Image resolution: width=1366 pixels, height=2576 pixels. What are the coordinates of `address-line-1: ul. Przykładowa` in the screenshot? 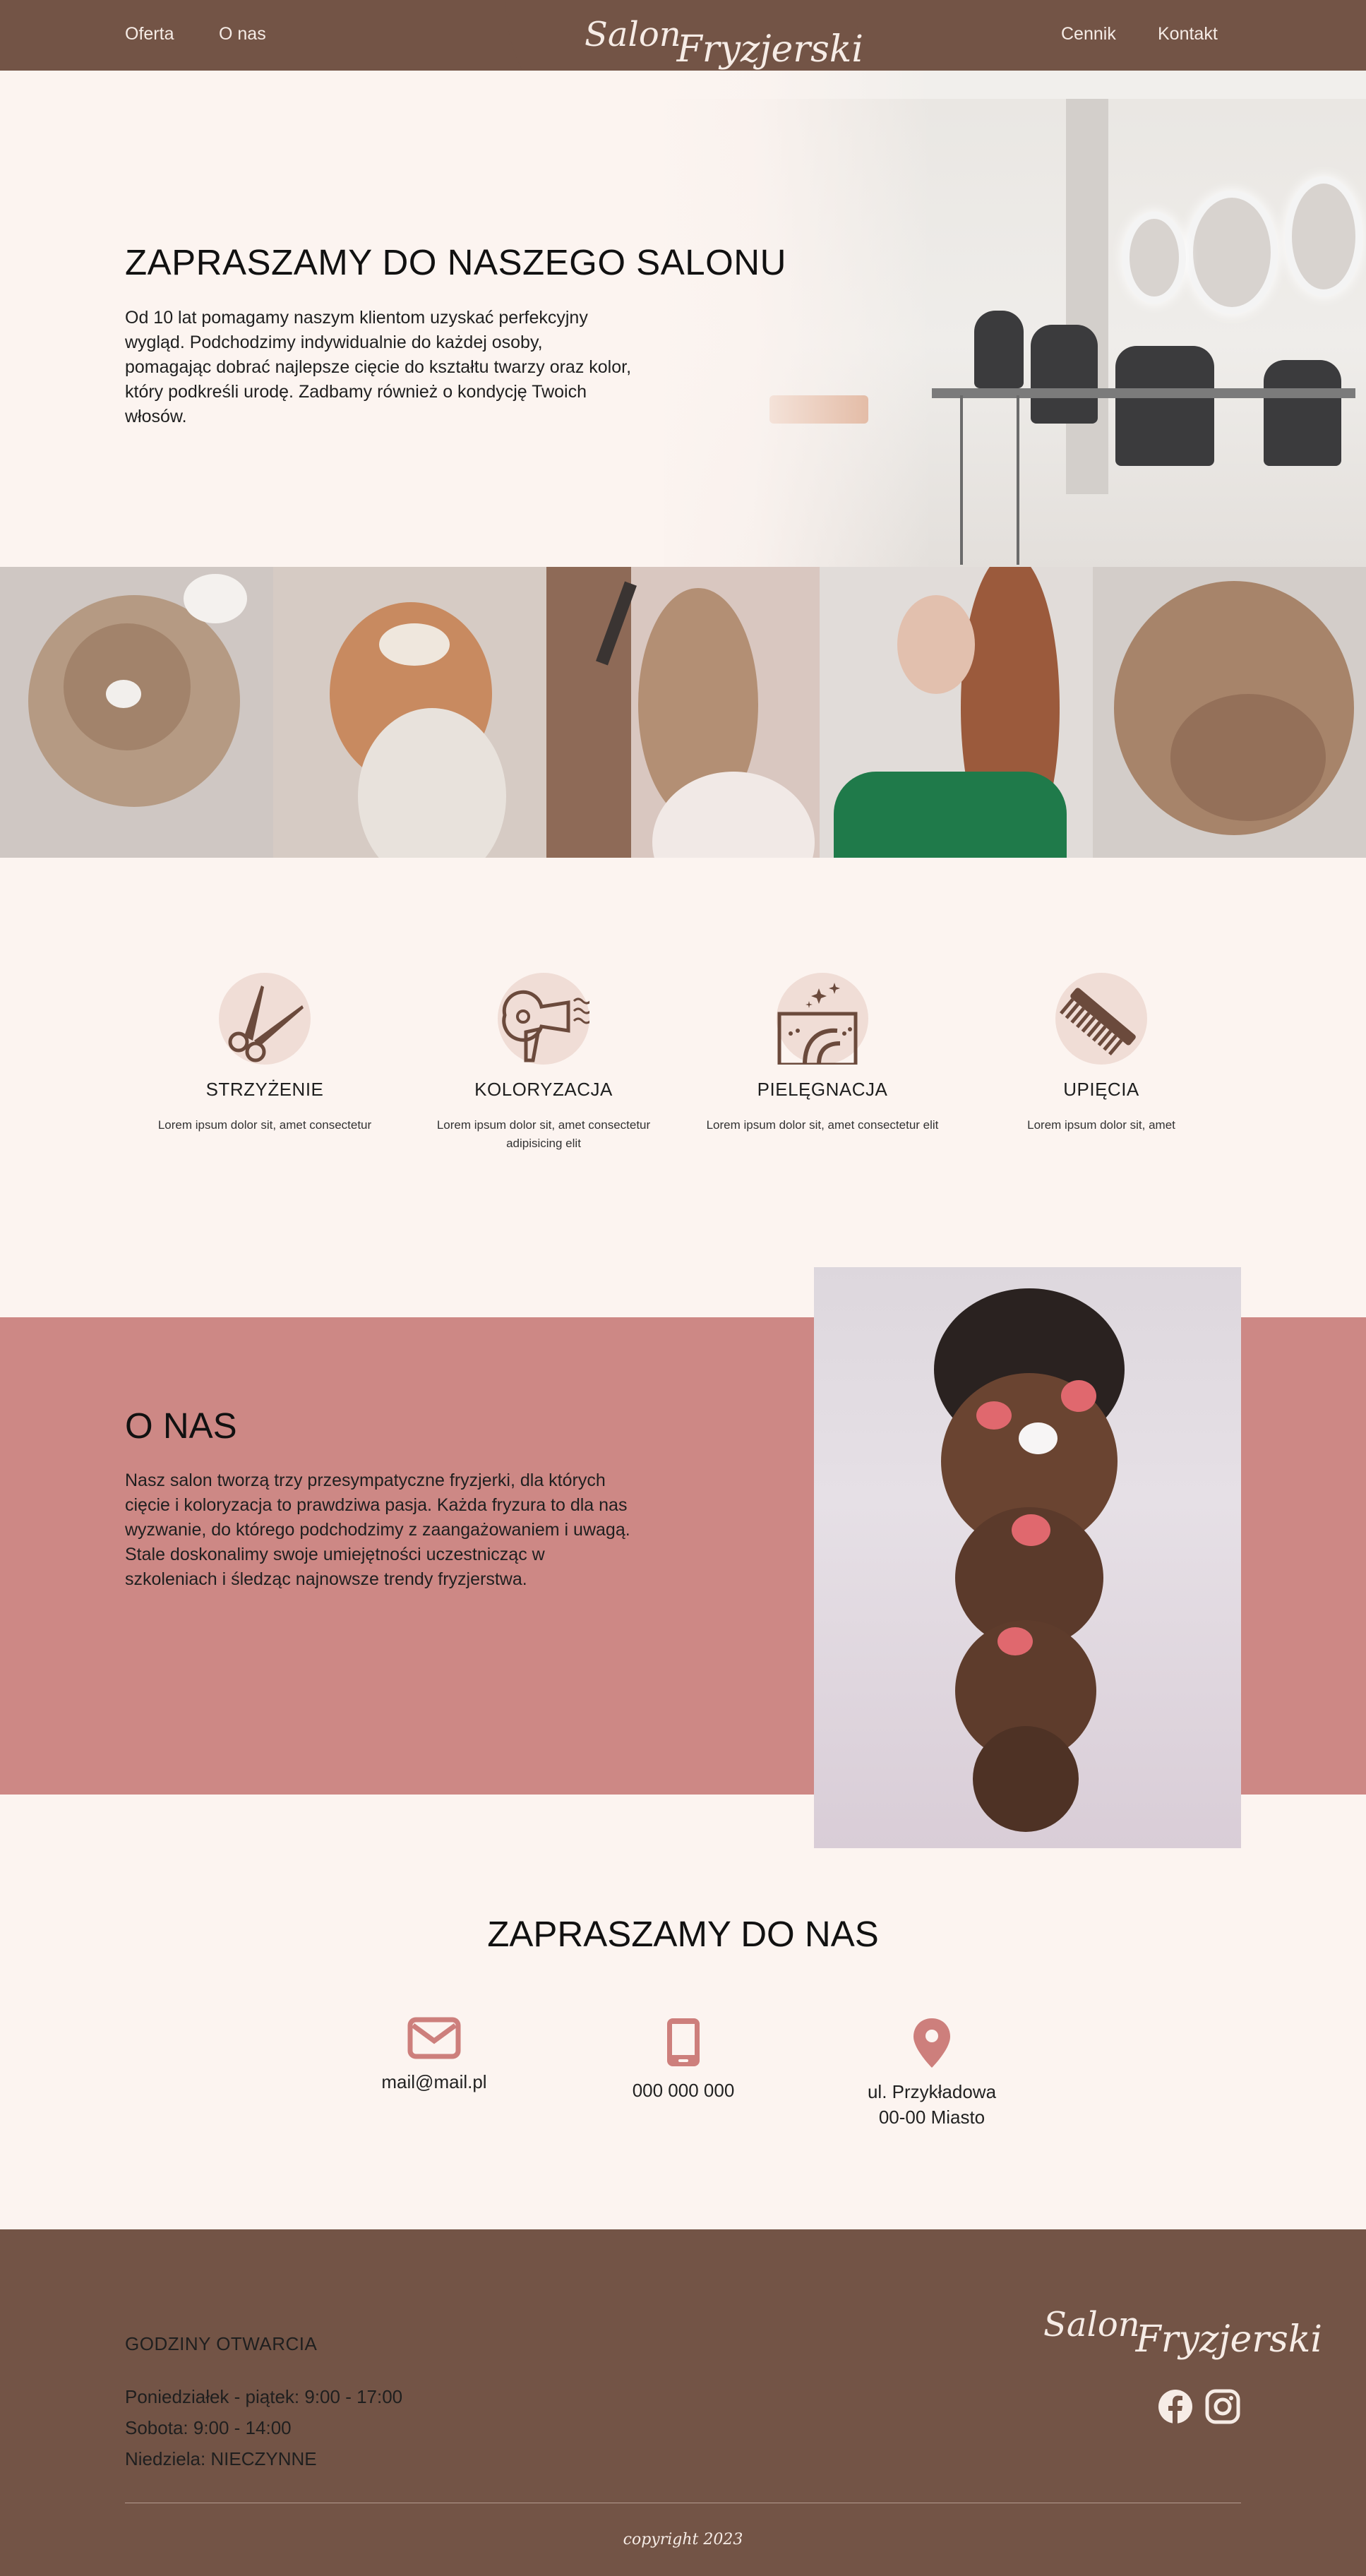 It's located at (932, 2091).